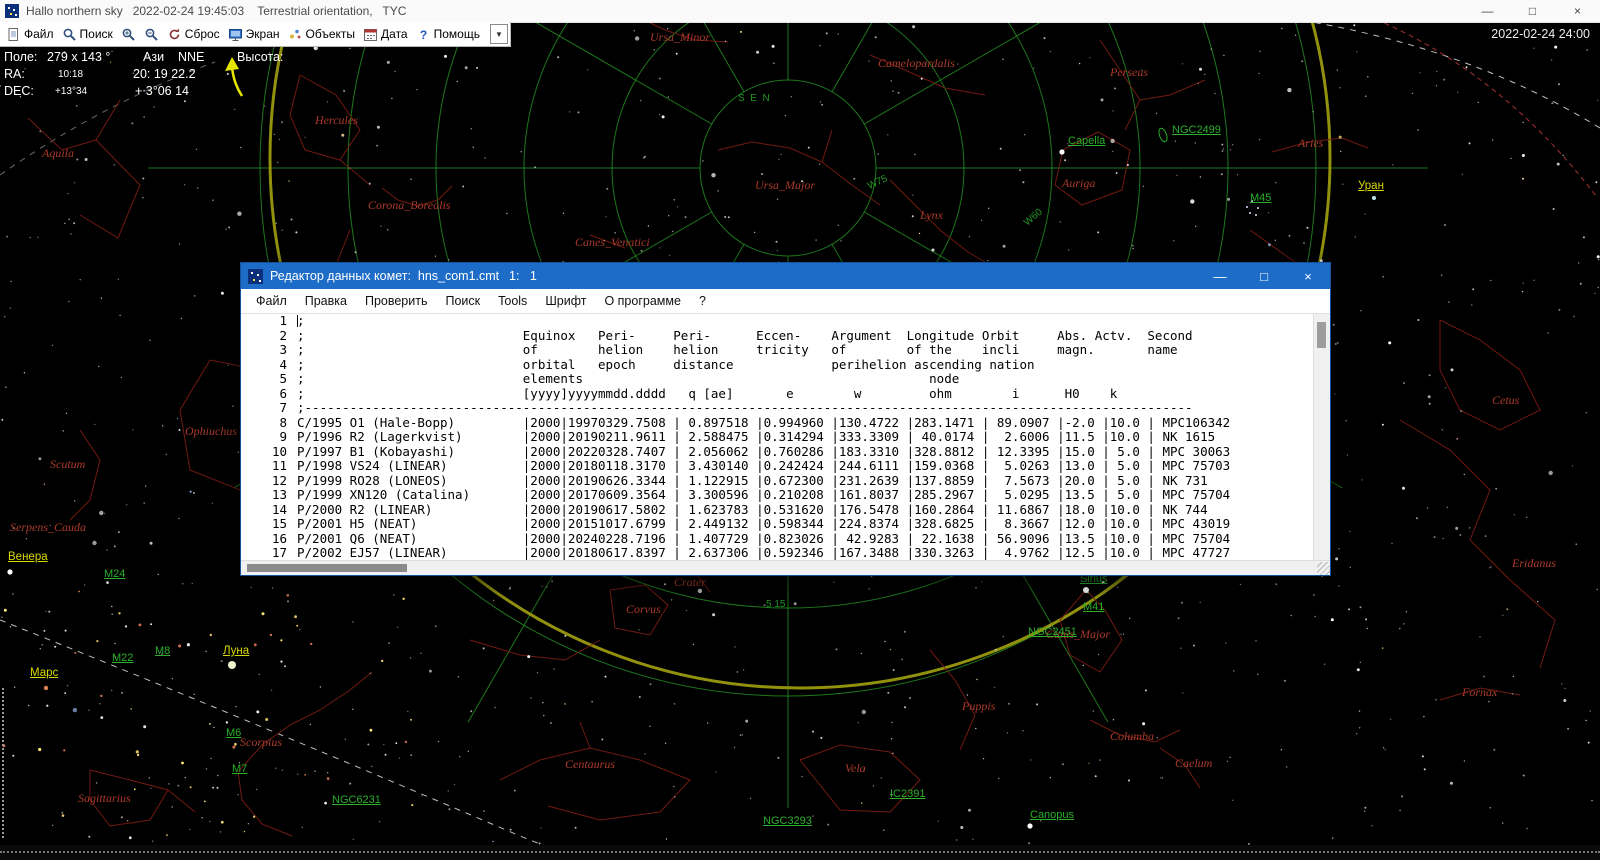 Image resolution: width=1600 pixels, height=860 pixels. I want to click on ra-value: 20: 19 22.2, so click(164, 74).